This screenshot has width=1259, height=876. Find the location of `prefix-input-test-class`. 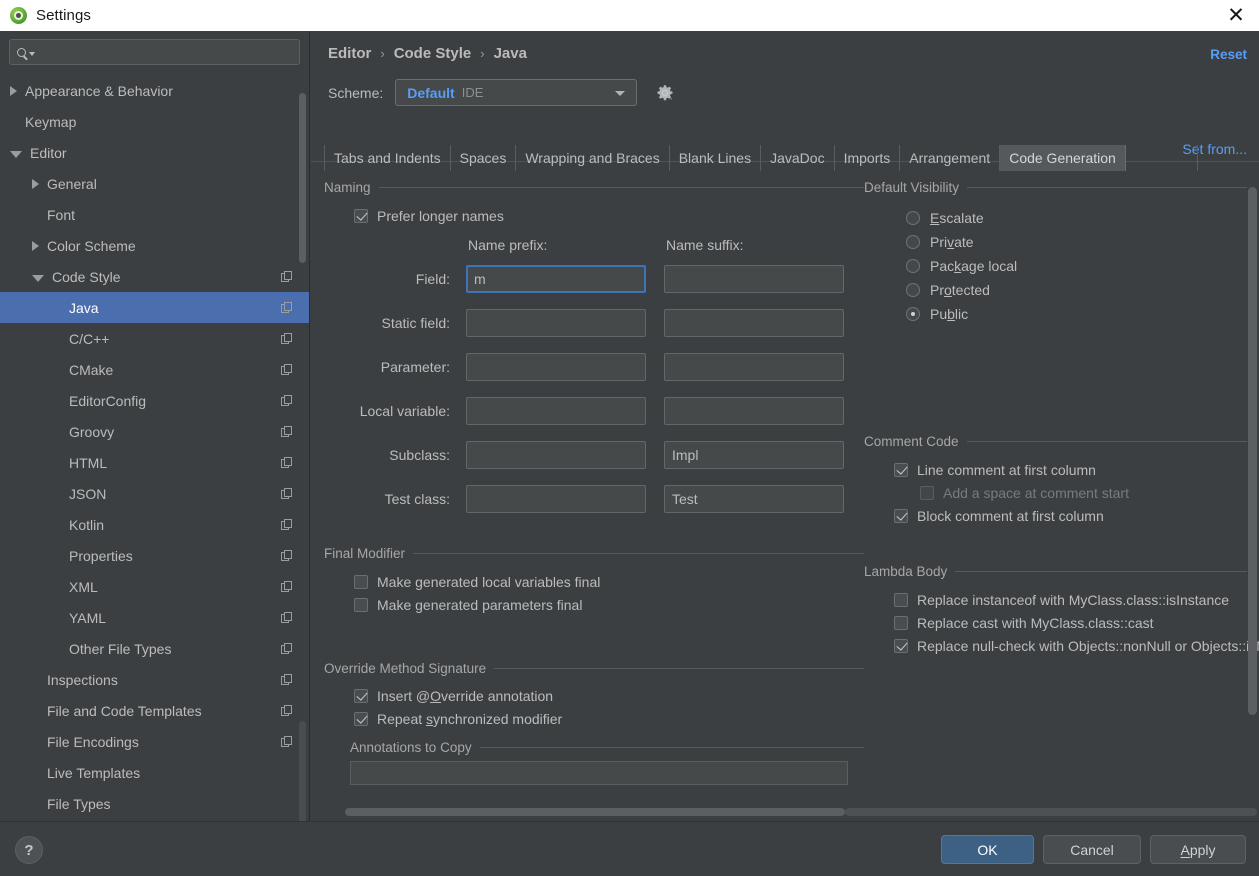

prefix-input-test-class is located at coordinates (556, 499).